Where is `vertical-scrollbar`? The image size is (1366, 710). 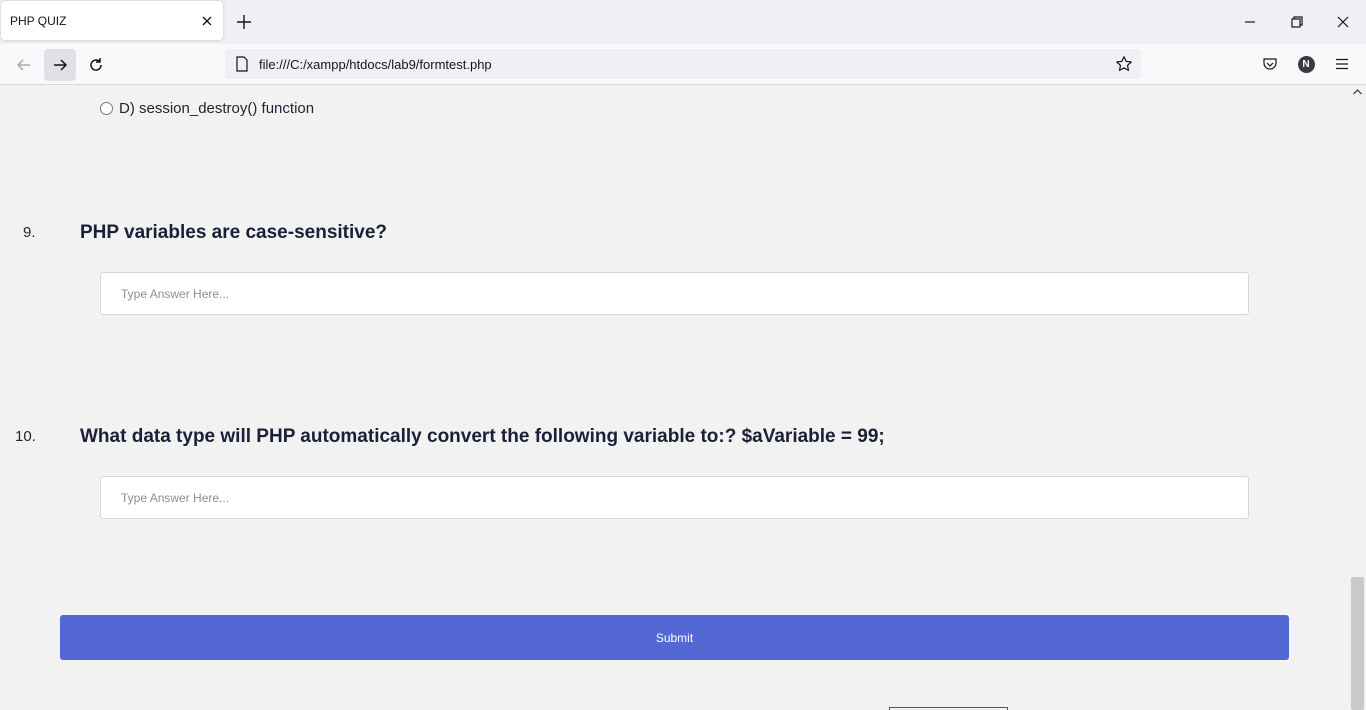
vertical-scrollbar is located at coordinates (1357, 397).